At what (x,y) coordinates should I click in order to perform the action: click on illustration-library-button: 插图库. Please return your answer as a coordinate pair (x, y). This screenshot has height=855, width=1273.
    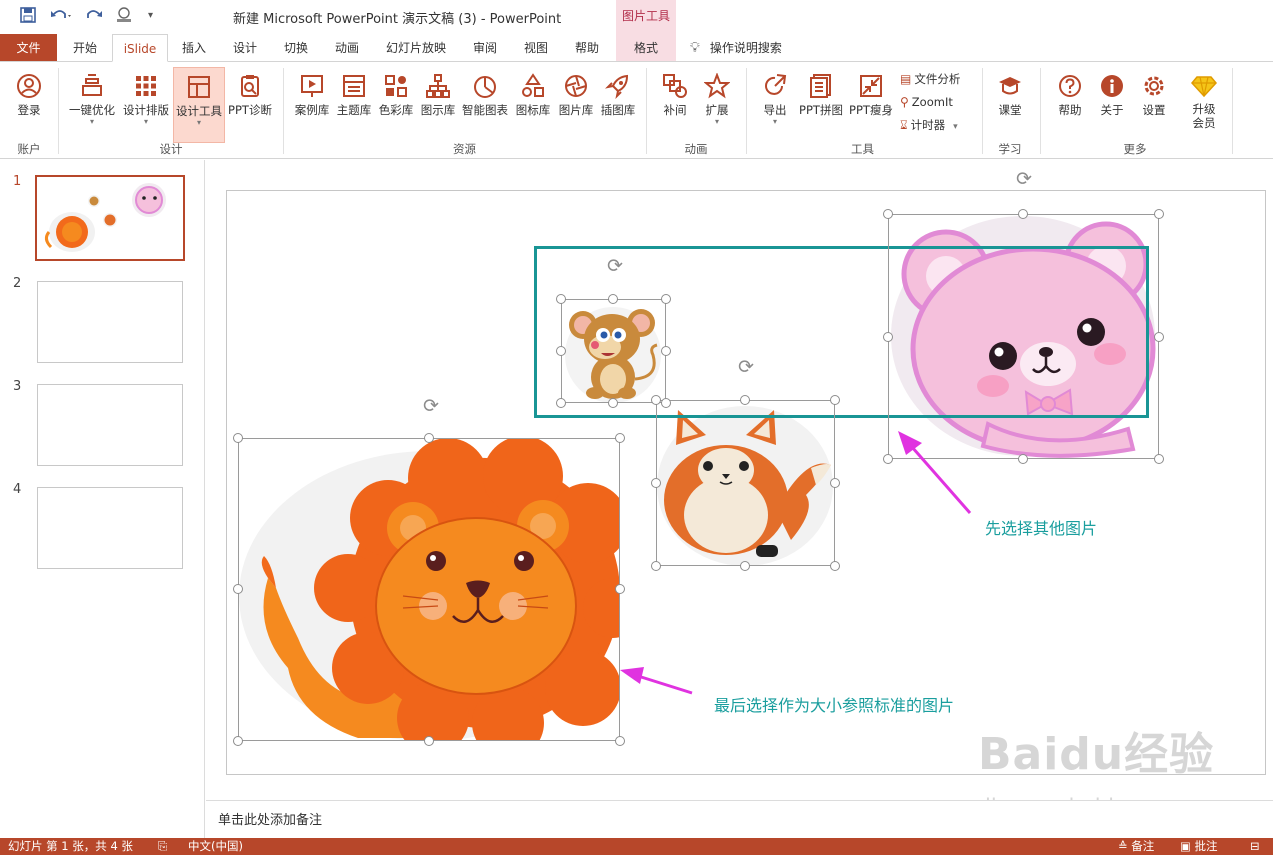
    Looking at the image, I should click on (618, 105).